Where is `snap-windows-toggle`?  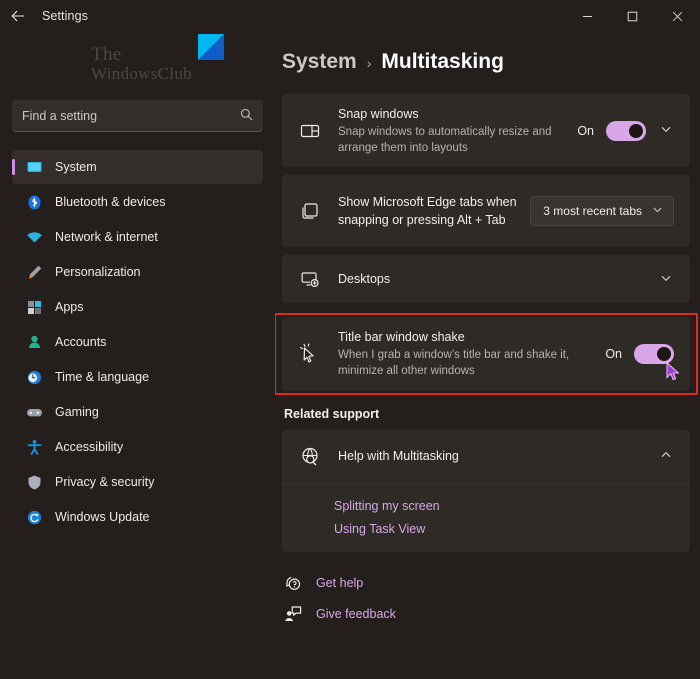 snap-windows-toggle is located at coordinates (626, 130).